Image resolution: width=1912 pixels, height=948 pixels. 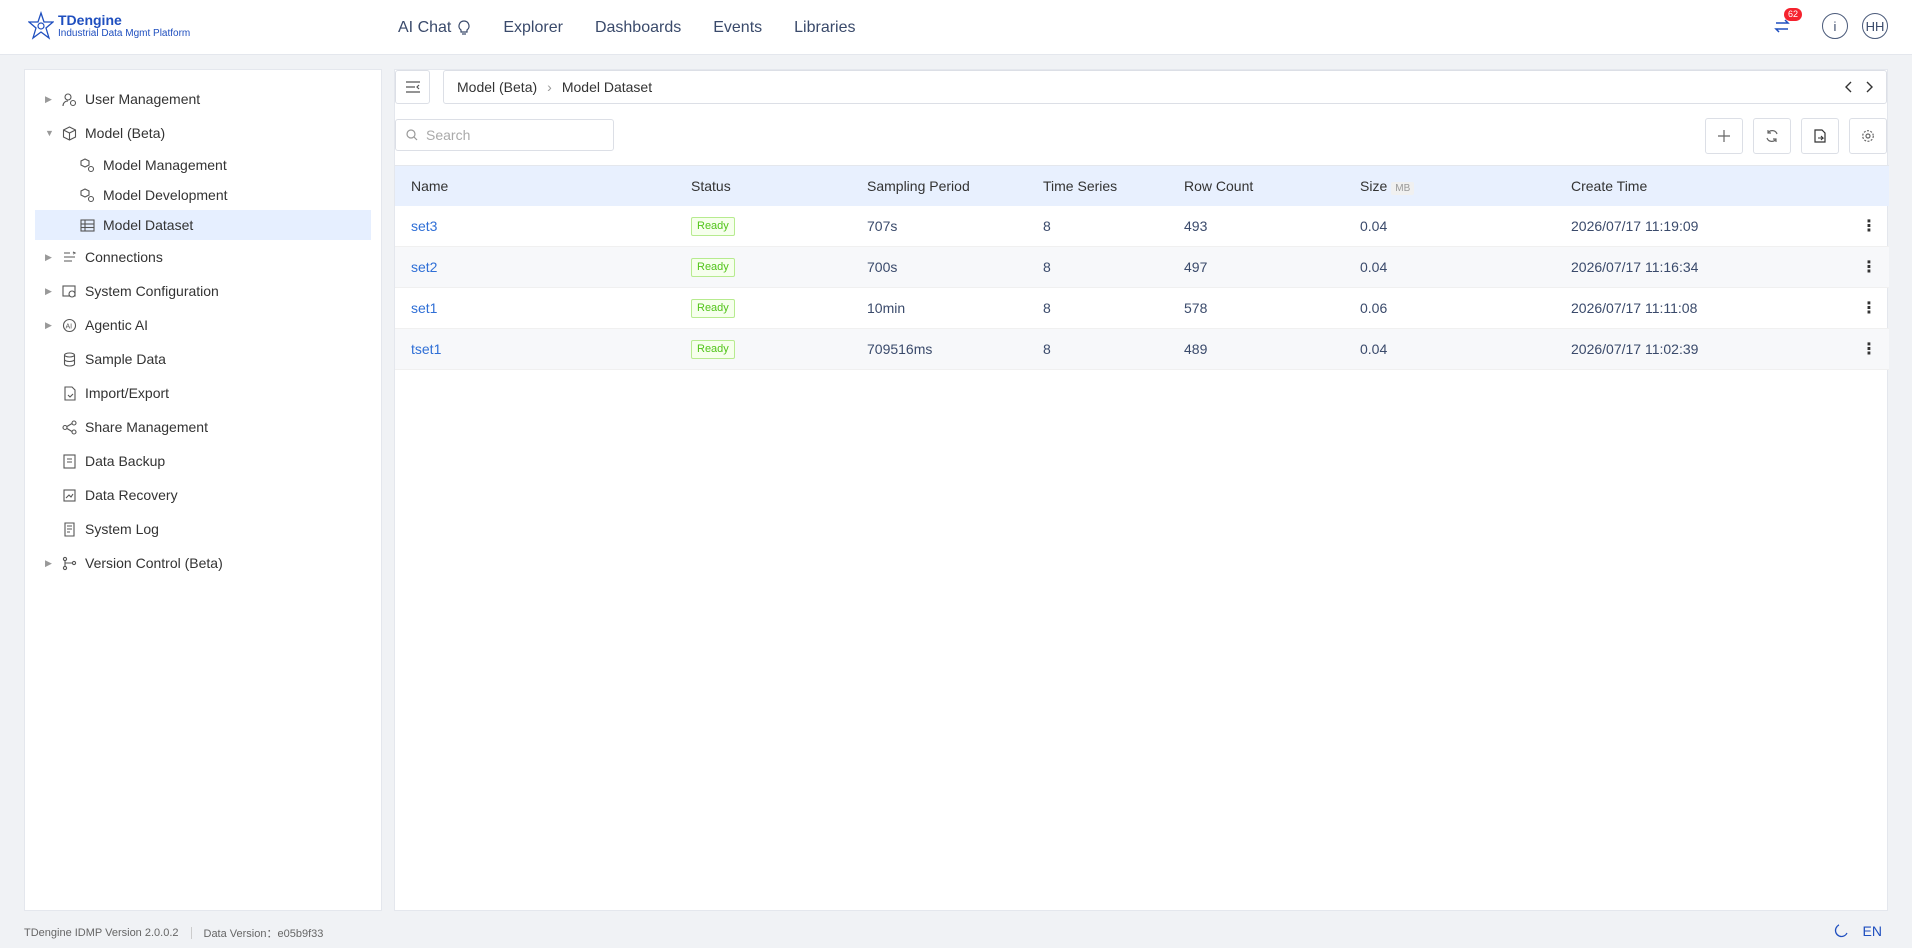 What do you see at coordinates (203, 133) in the screenshot?
I see `sidebar-item-model-beta: ▼ Model (Beta)` at bounding box center [203, 133].